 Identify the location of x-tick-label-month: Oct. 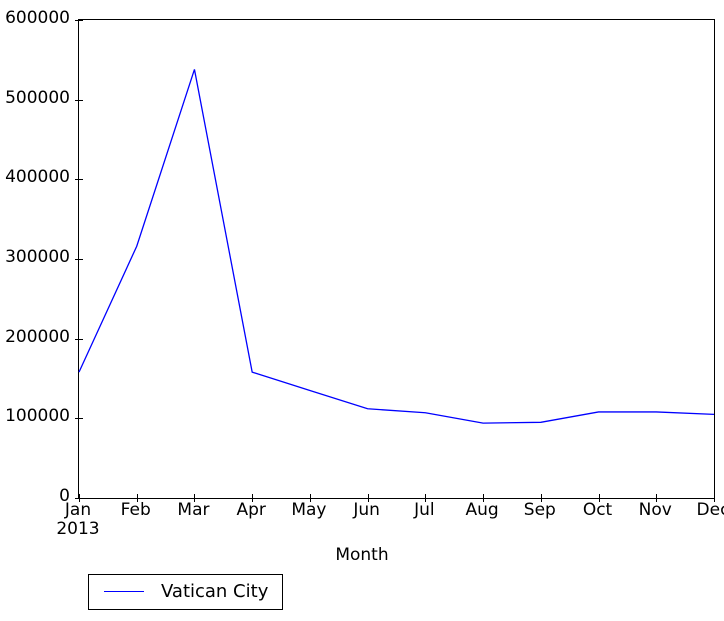
(597, 510).